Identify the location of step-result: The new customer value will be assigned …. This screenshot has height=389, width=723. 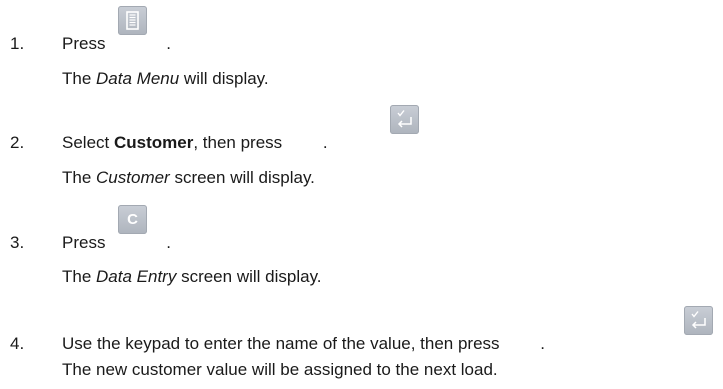
(280, 369).